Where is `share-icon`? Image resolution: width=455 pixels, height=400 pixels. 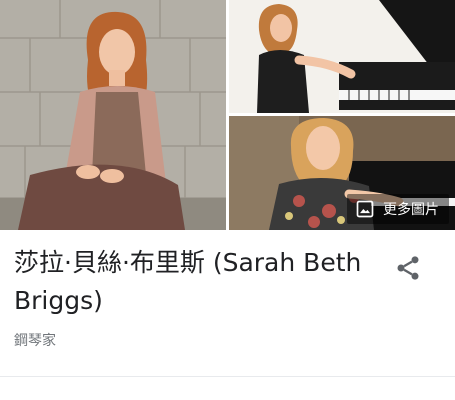
share-icon is located at coordinates (408, 268).